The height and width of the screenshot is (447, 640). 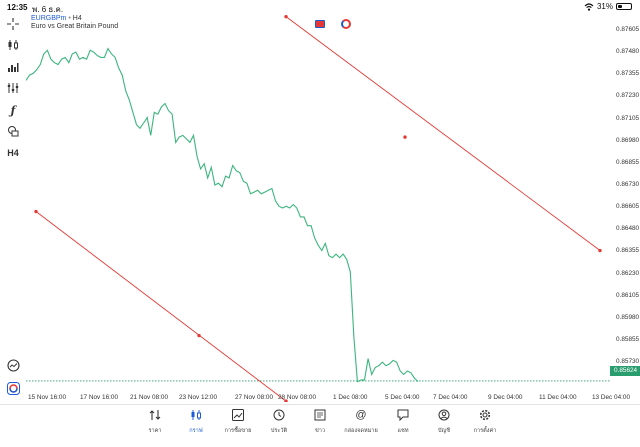 I want to click on time-tick-label: 7 Dec 04:00, so click(x=450, y=397).